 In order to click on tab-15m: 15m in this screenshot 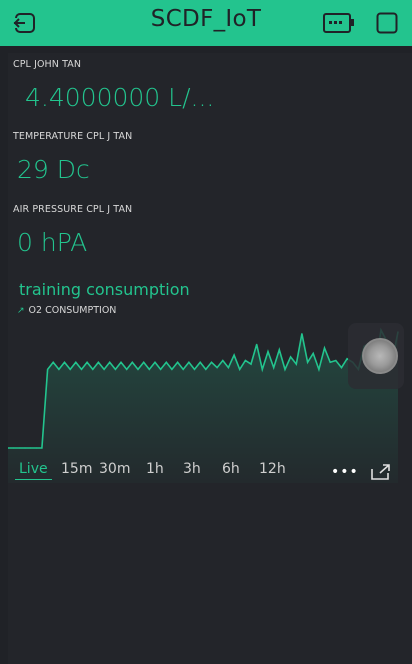, I will do `click(76, 469)`.